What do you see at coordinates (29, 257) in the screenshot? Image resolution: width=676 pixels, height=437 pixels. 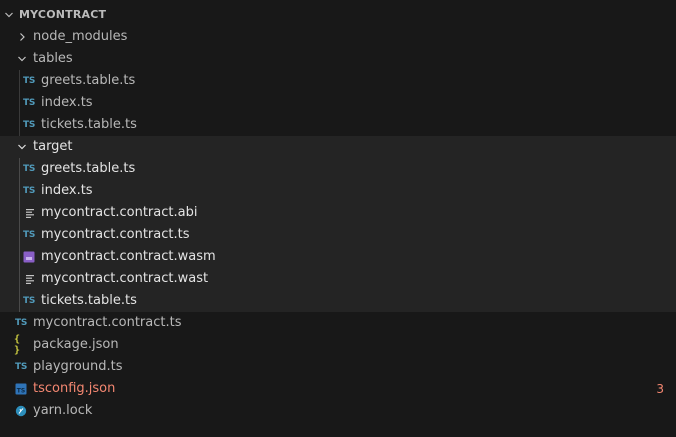 I see `webassembly-icon` at bounding box center [29, 257].